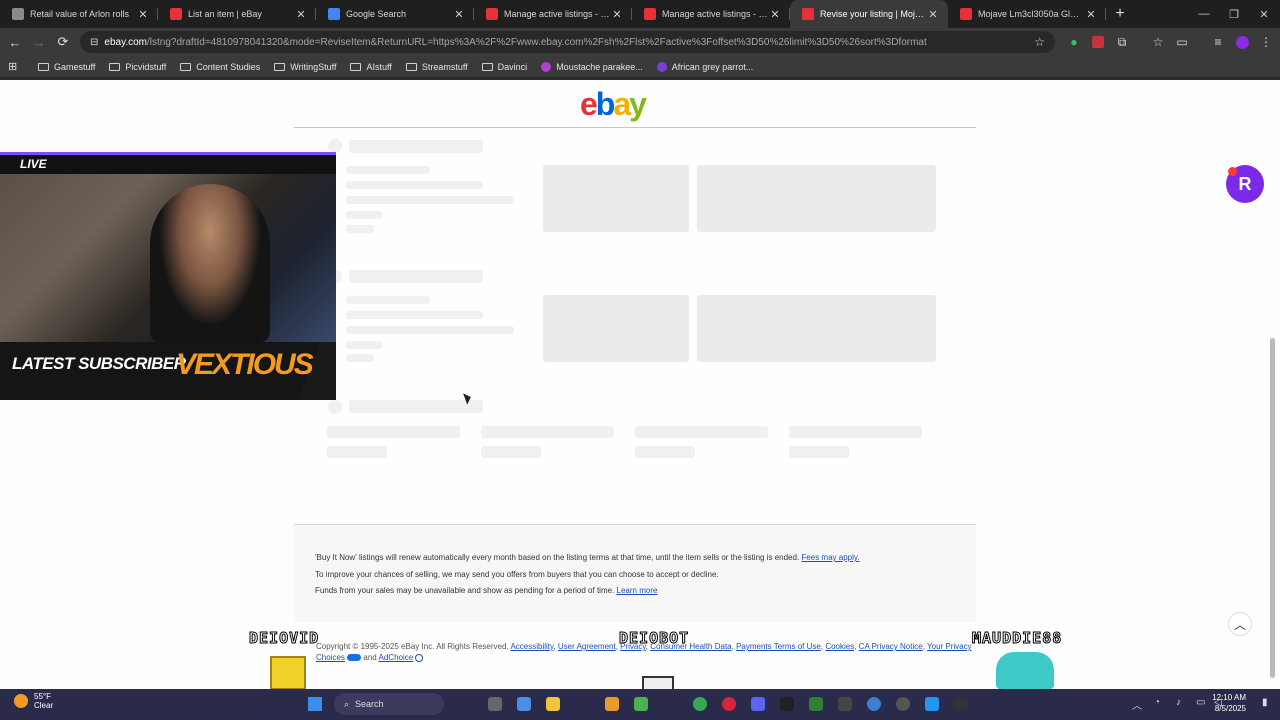 This screenshot has width=1280, height=720. I want to click on privacy-choices-link: Choices, so click(330, 657).